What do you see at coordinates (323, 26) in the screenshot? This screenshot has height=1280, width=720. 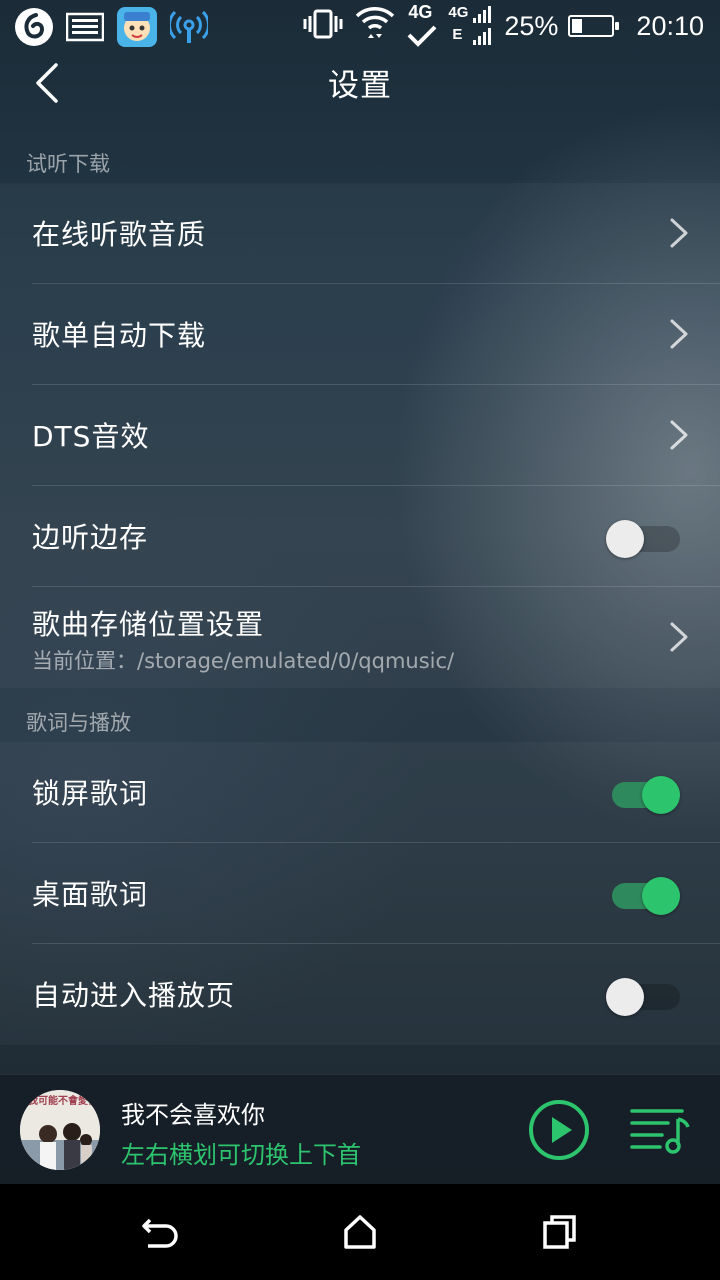 I see `vibrate-icon` at bounding box center [323, 26].